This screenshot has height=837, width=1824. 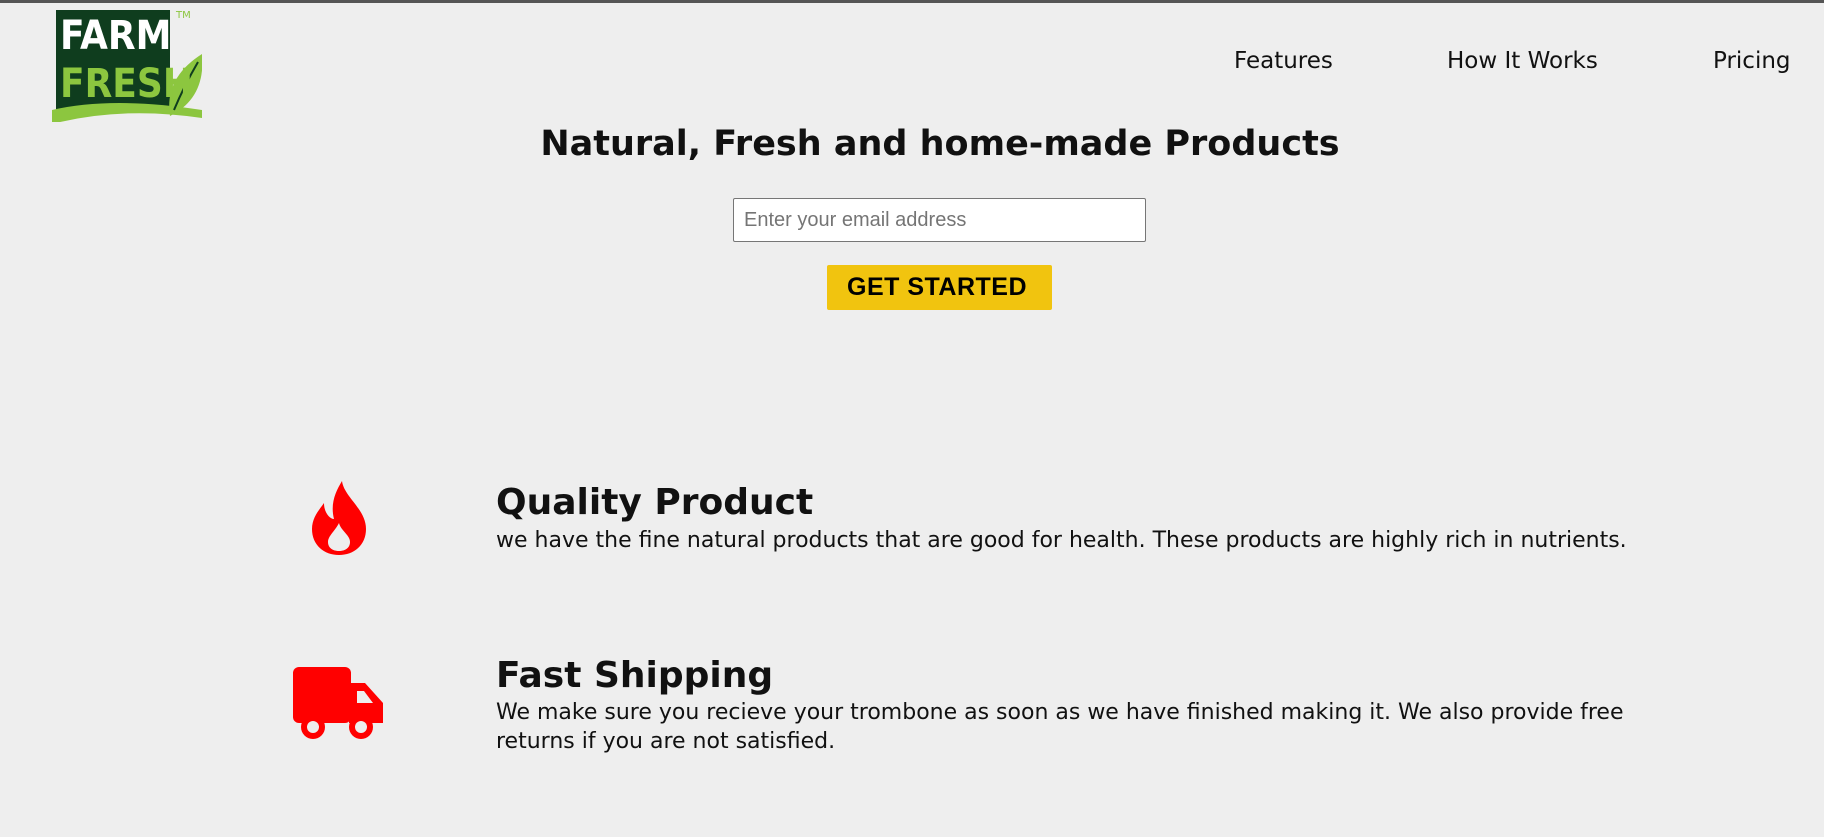 I want to click on farm-fresh-logo: FARM FRESH TM, so click(x=127, y=64).